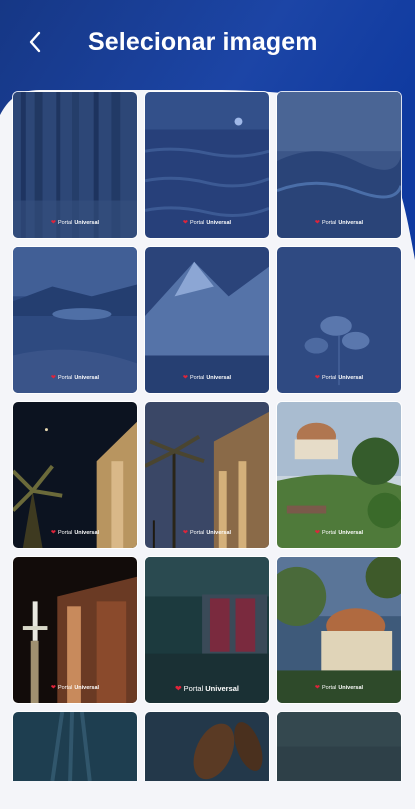 This screenshot has width=415, height=809. What do you see at coordinates (339, 320) in the screenshot?
I see `image-tile-white-flowers: ❤ Portal Universal` at bounding box center [339, 320].